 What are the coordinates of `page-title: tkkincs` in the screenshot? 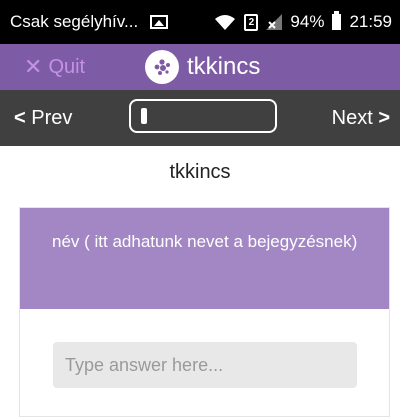 It's located at (200, 172).